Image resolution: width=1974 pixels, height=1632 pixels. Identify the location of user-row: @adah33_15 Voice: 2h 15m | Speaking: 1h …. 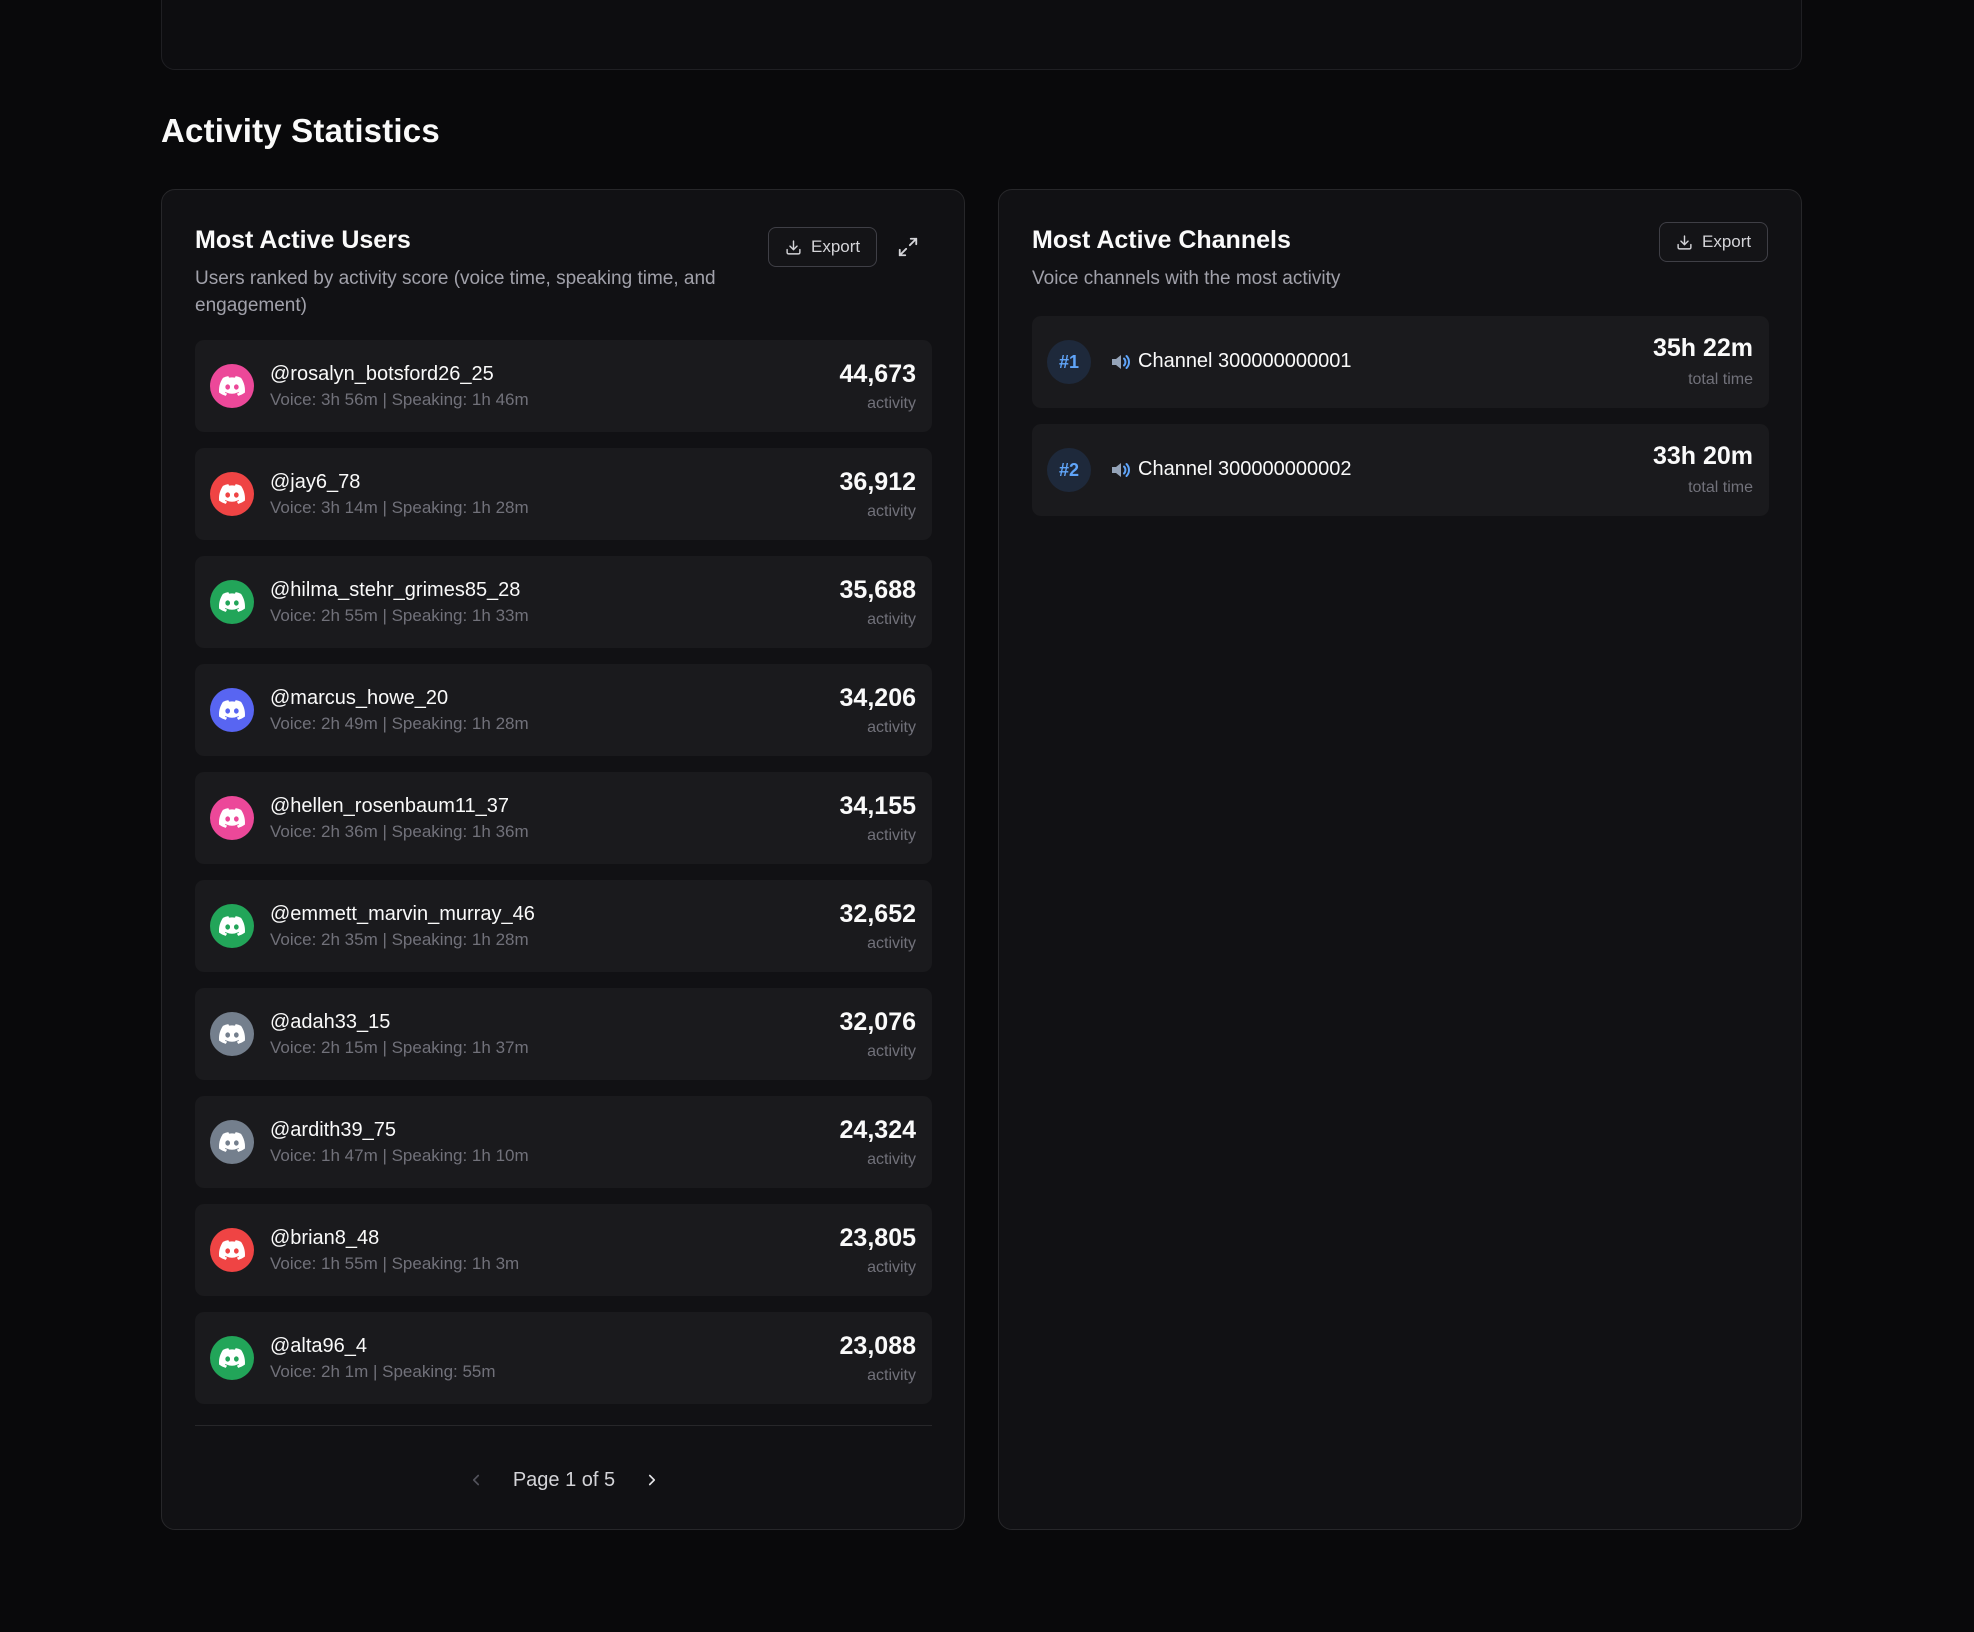
(563, 1034).